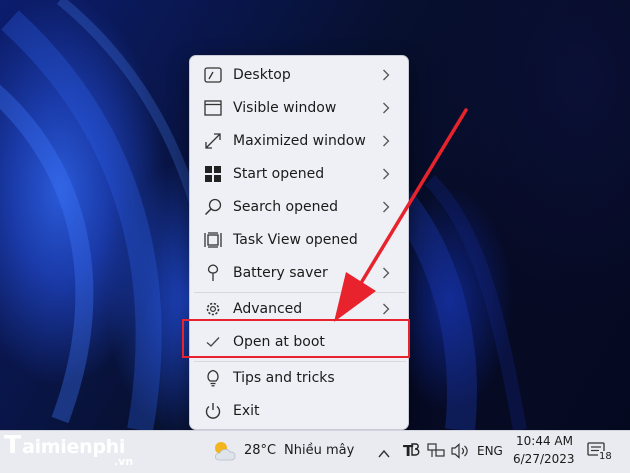 The image size is (630, 473). What do you see at coordinates (436, 453) in the screenshot?
I see `network-icon` at bounding box center [436, 453].